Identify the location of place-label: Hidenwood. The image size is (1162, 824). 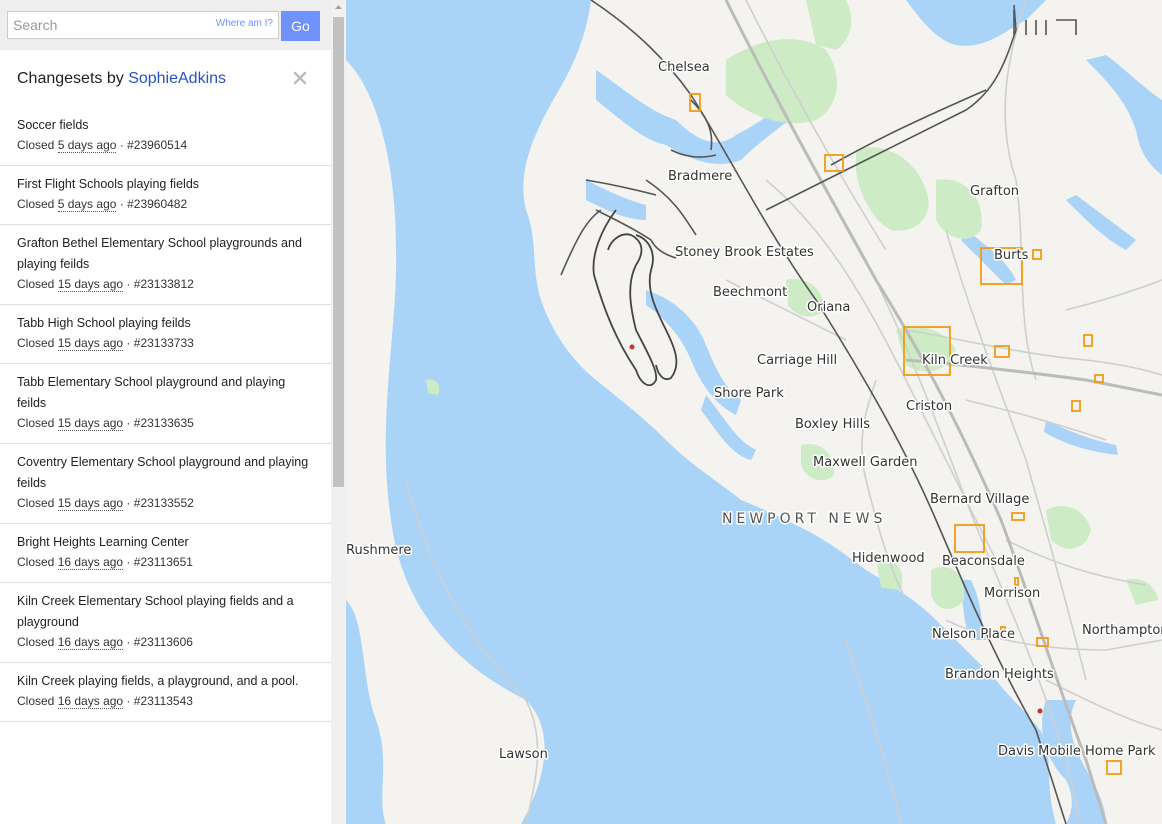
(888, 558).